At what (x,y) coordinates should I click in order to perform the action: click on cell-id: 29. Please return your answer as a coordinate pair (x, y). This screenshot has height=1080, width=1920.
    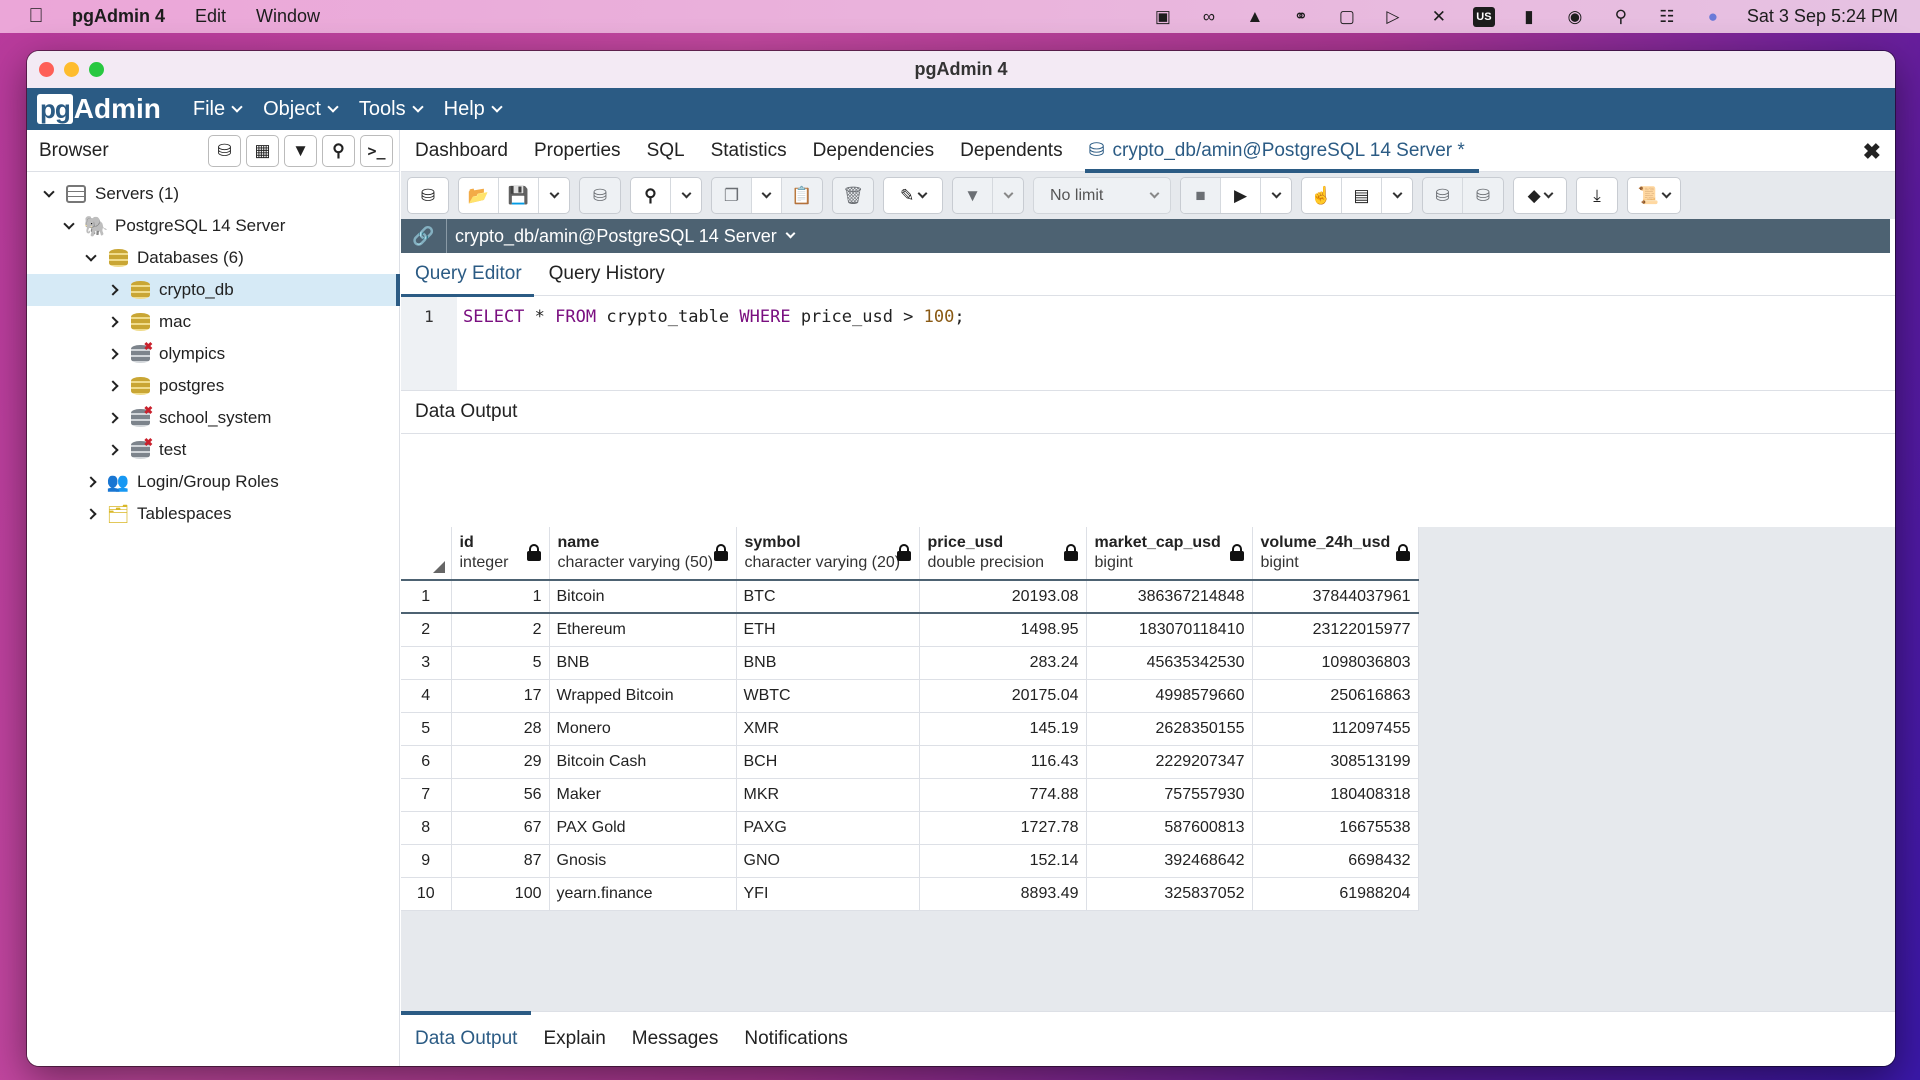
    Looking at the image, I should click on (500, 762).